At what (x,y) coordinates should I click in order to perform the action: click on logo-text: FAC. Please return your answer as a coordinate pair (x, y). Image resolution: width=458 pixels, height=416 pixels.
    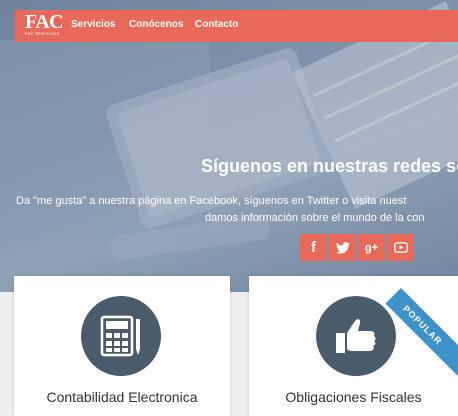
    Looking at the image, I should click on (44, 22).